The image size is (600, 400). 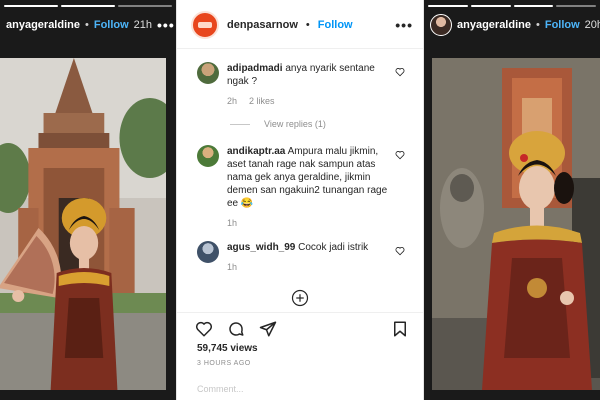 What do you see at coordinates (261, 247) in the screenshot?
I see `comment-username: agus_widh_99` at bounding box center [261, 247].